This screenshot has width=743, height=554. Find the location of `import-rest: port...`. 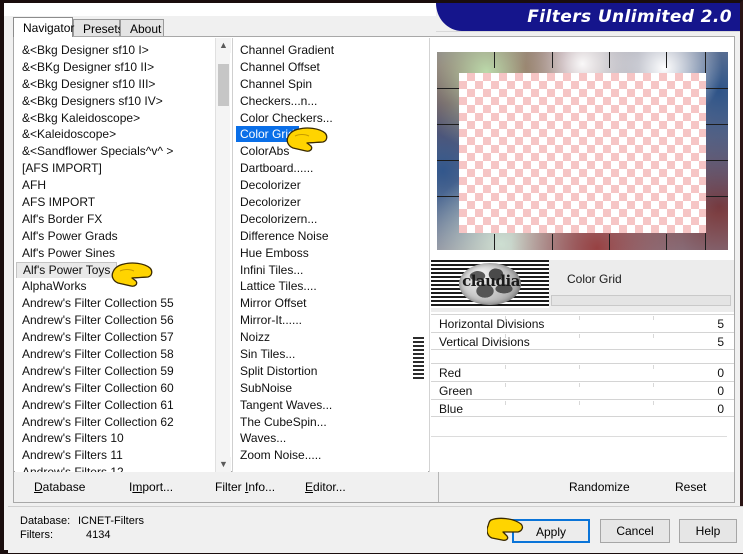

import-rest: port... is located at coordinates (158, 487).